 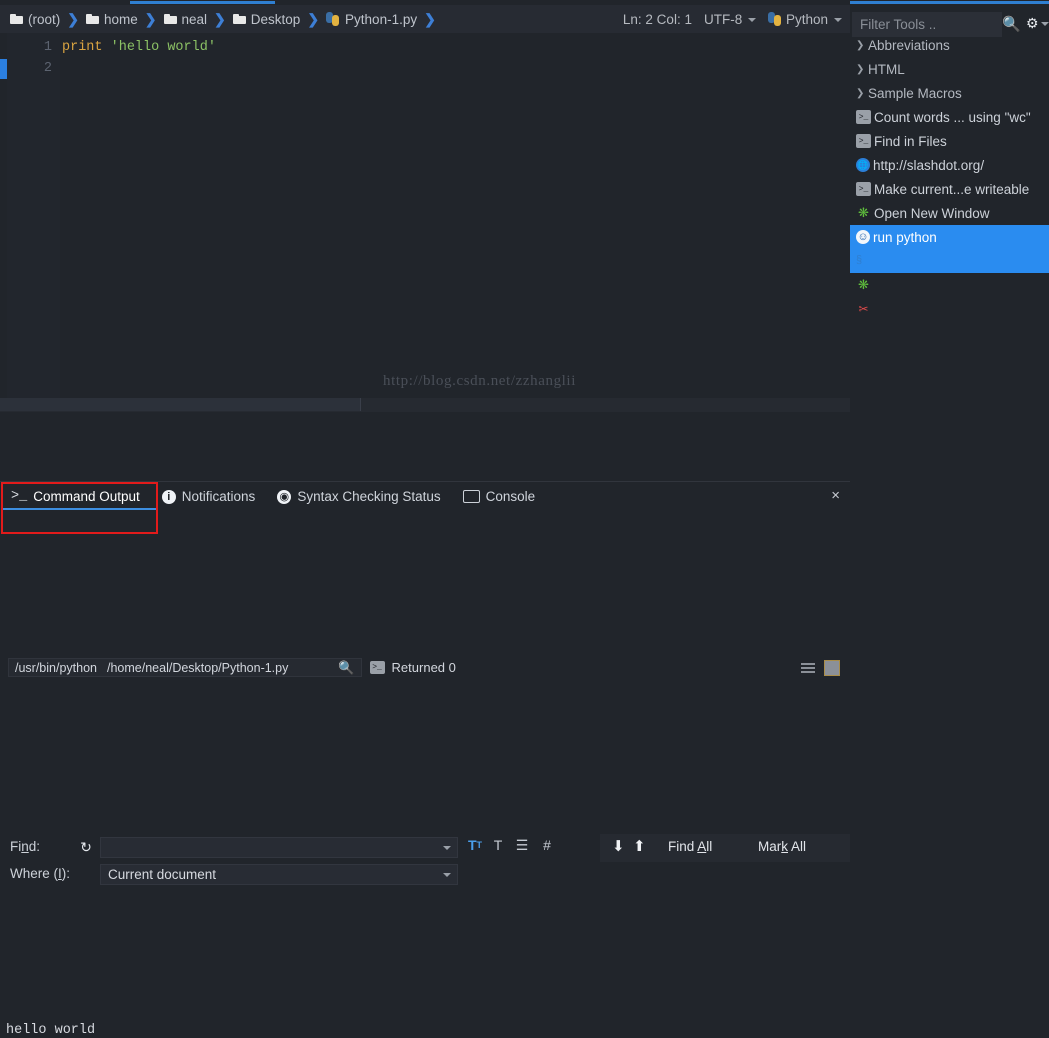 I want to click on sidebar-tool-obscured-1: §, so click(x=949, y=261).